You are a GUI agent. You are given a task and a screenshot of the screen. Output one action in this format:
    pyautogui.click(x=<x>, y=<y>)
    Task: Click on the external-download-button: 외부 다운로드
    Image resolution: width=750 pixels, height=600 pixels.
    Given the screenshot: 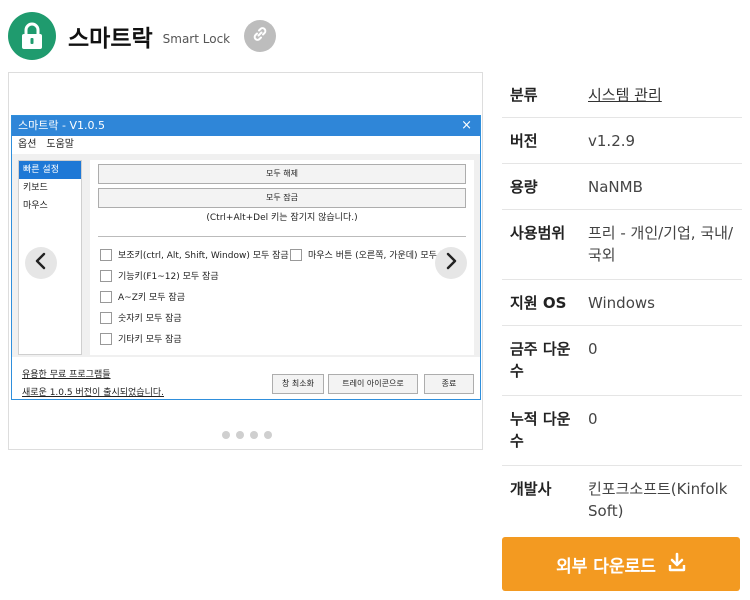 What is the action you would take?
    pyautogui.click(x=621, y=564)
    